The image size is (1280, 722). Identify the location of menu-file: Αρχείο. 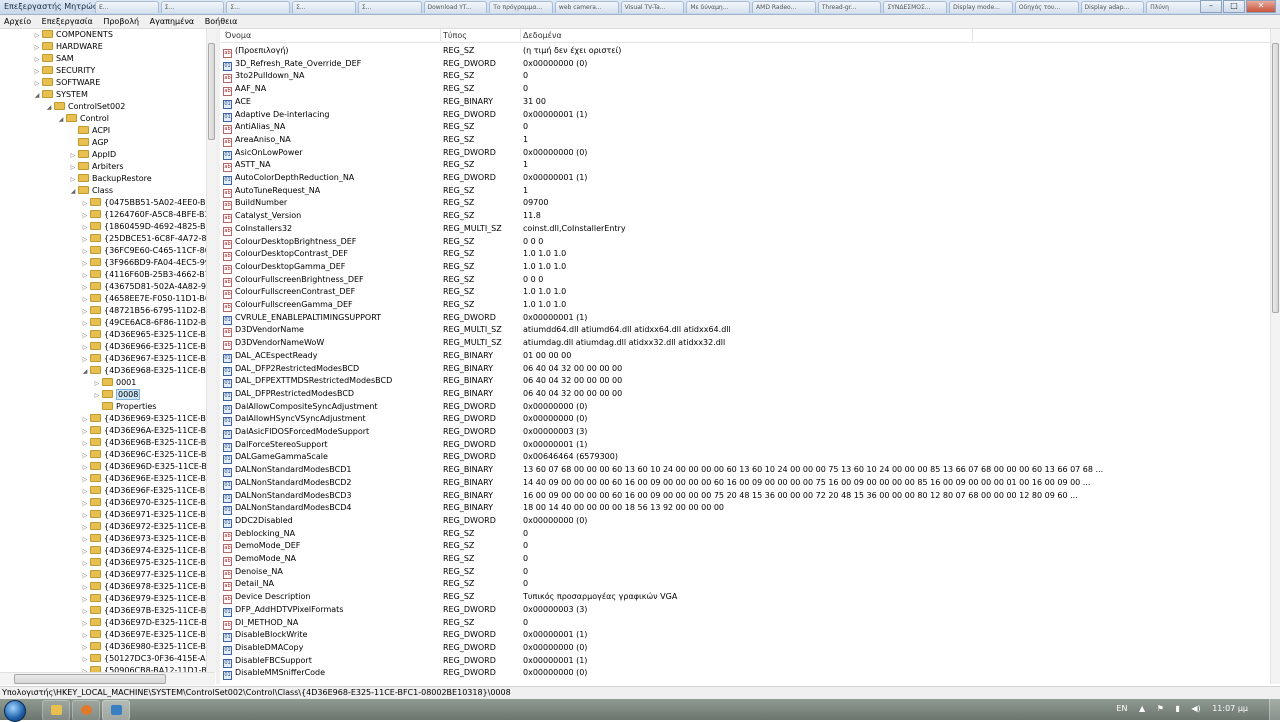
(17, 20).